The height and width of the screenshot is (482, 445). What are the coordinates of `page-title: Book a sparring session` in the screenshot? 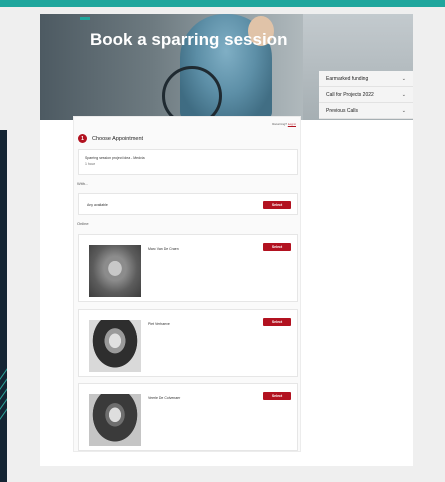 It's located at (189, 39).